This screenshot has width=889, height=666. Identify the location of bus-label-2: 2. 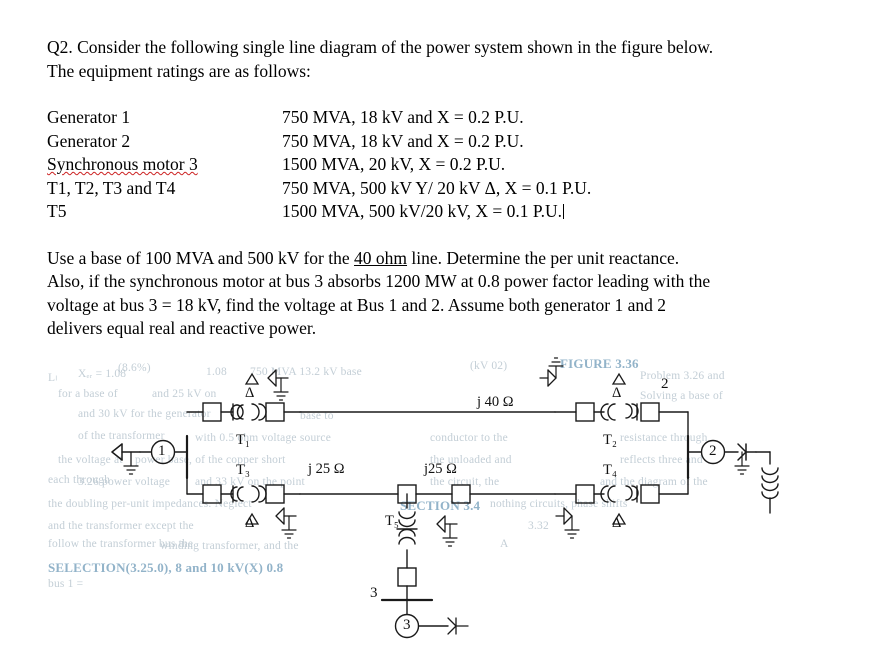
(713, 451).